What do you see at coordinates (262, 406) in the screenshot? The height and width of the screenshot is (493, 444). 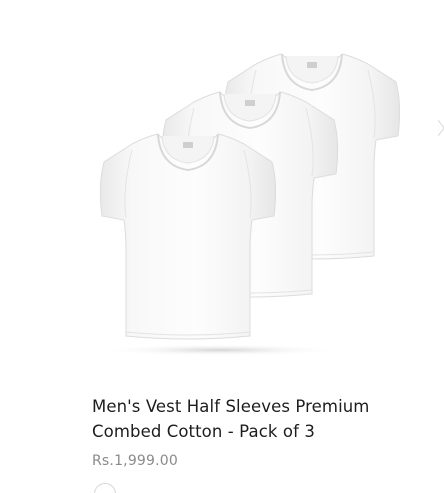 I see `product-title-line-1: Men's Vest Half Sleeves Premium` at bounding box center [262, 406].